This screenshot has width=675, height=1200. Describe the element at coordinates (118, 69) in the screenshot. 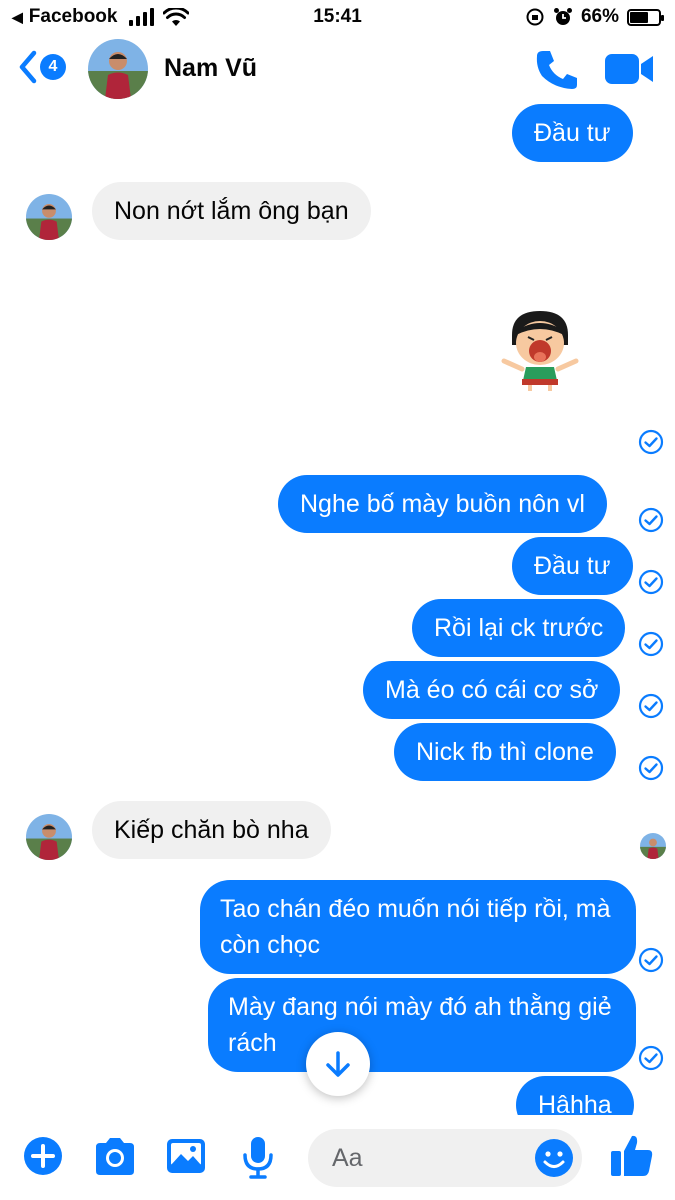

I see `contact-avatar` at that location.